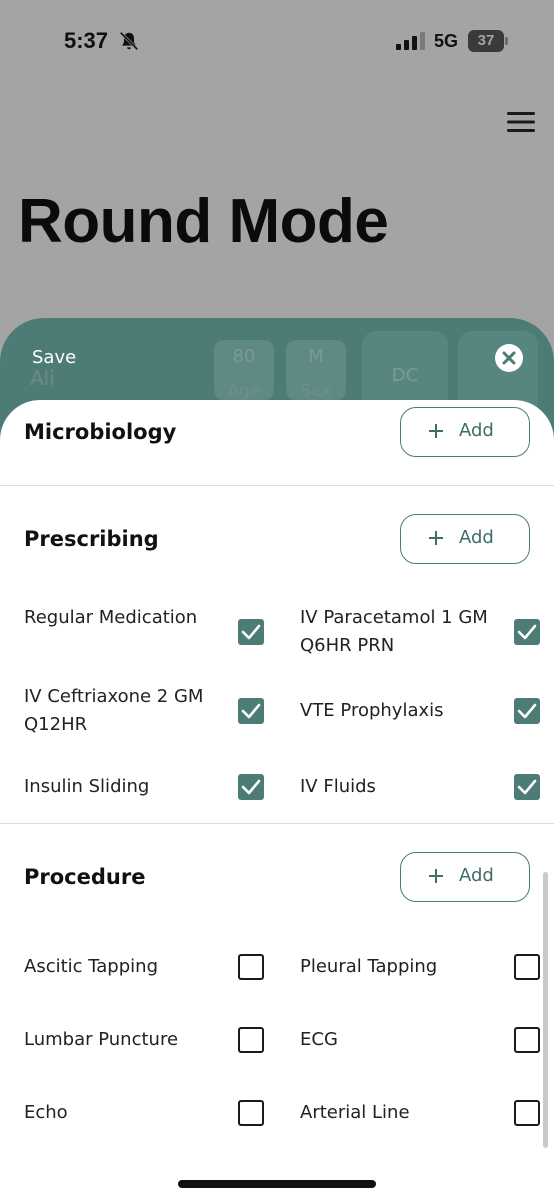 Image resolution: width=554 pixels, height=1200 pixels. What do you see at coordinates (277, 1184) in the screenshot?
I see `home-indicator` at bounding box center [277, 1184].